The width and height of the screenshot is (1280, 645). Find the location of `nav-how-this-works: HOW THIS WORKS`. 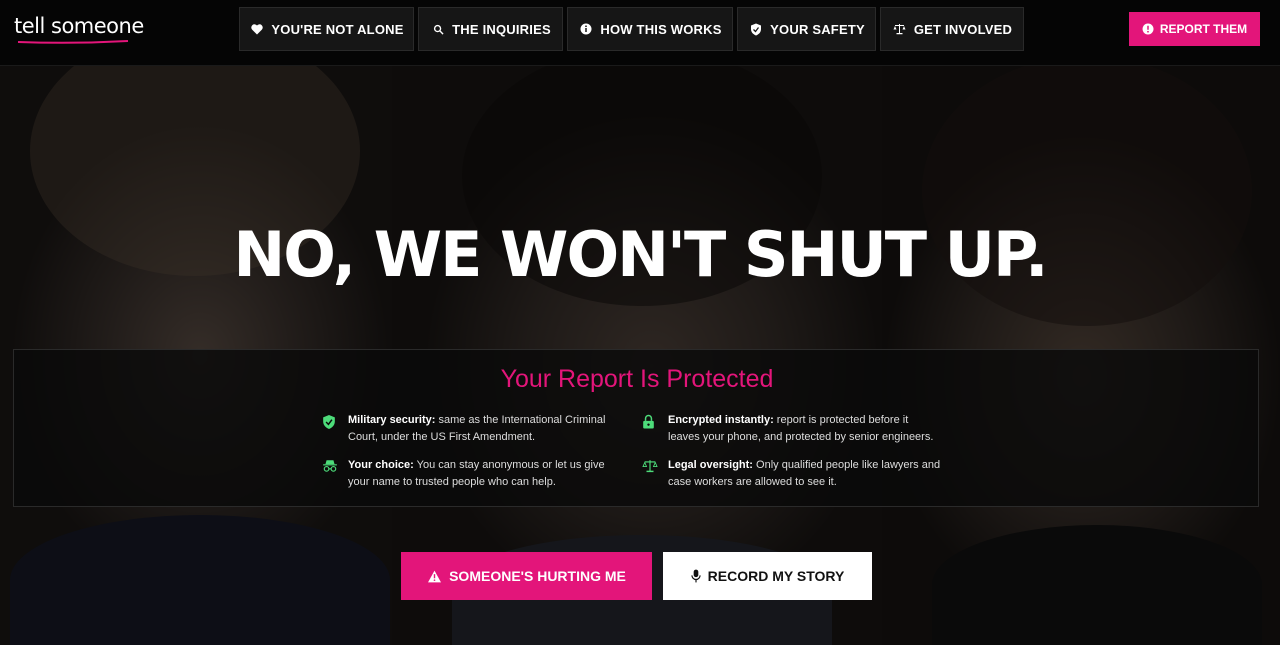

nav-how-this-works: HOW THIS WORKS is located at coordinates (650, 29).